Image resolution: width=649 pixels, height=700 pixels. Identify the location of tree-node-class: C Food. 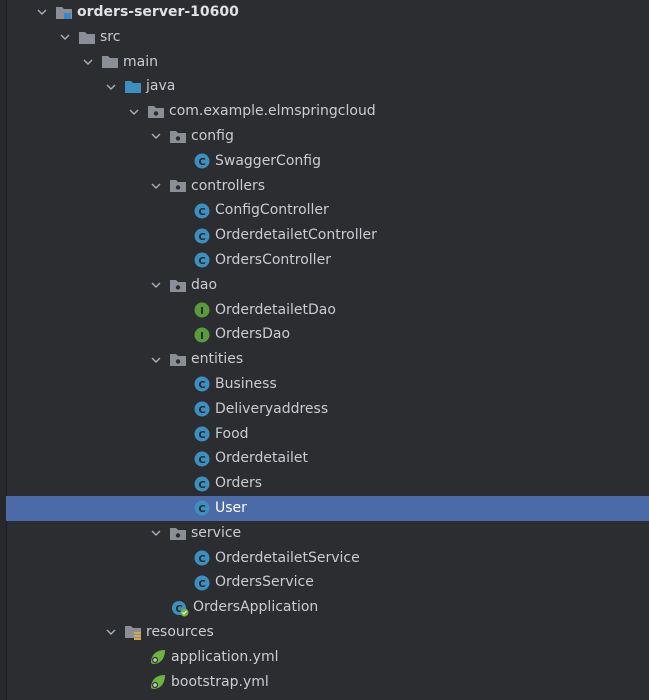
(324, 434).